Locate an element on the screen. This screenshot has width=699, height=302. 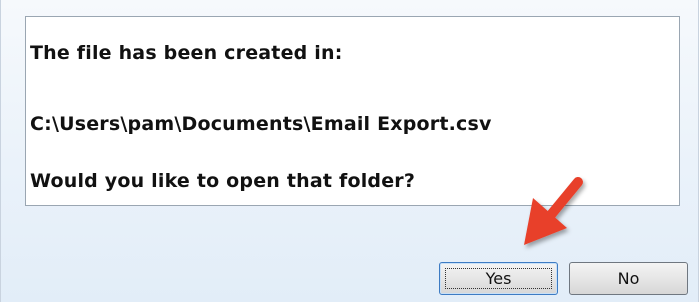
no-button: No is located at coordinates (628, 278).